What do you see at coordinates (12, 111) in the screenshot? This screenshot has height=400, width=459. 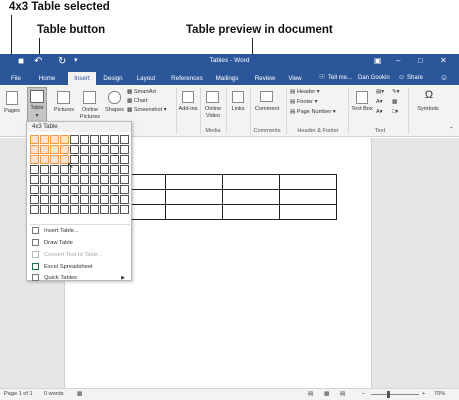 I see `pages-button-label: Pages` at bounding box center [12, 111].